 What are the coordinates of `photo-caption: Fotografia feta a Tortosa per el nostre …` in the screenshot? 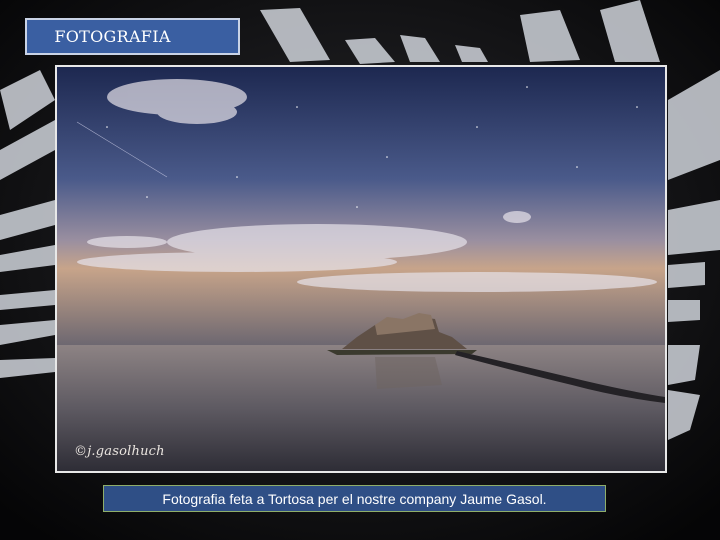 It's located at (354, 498).